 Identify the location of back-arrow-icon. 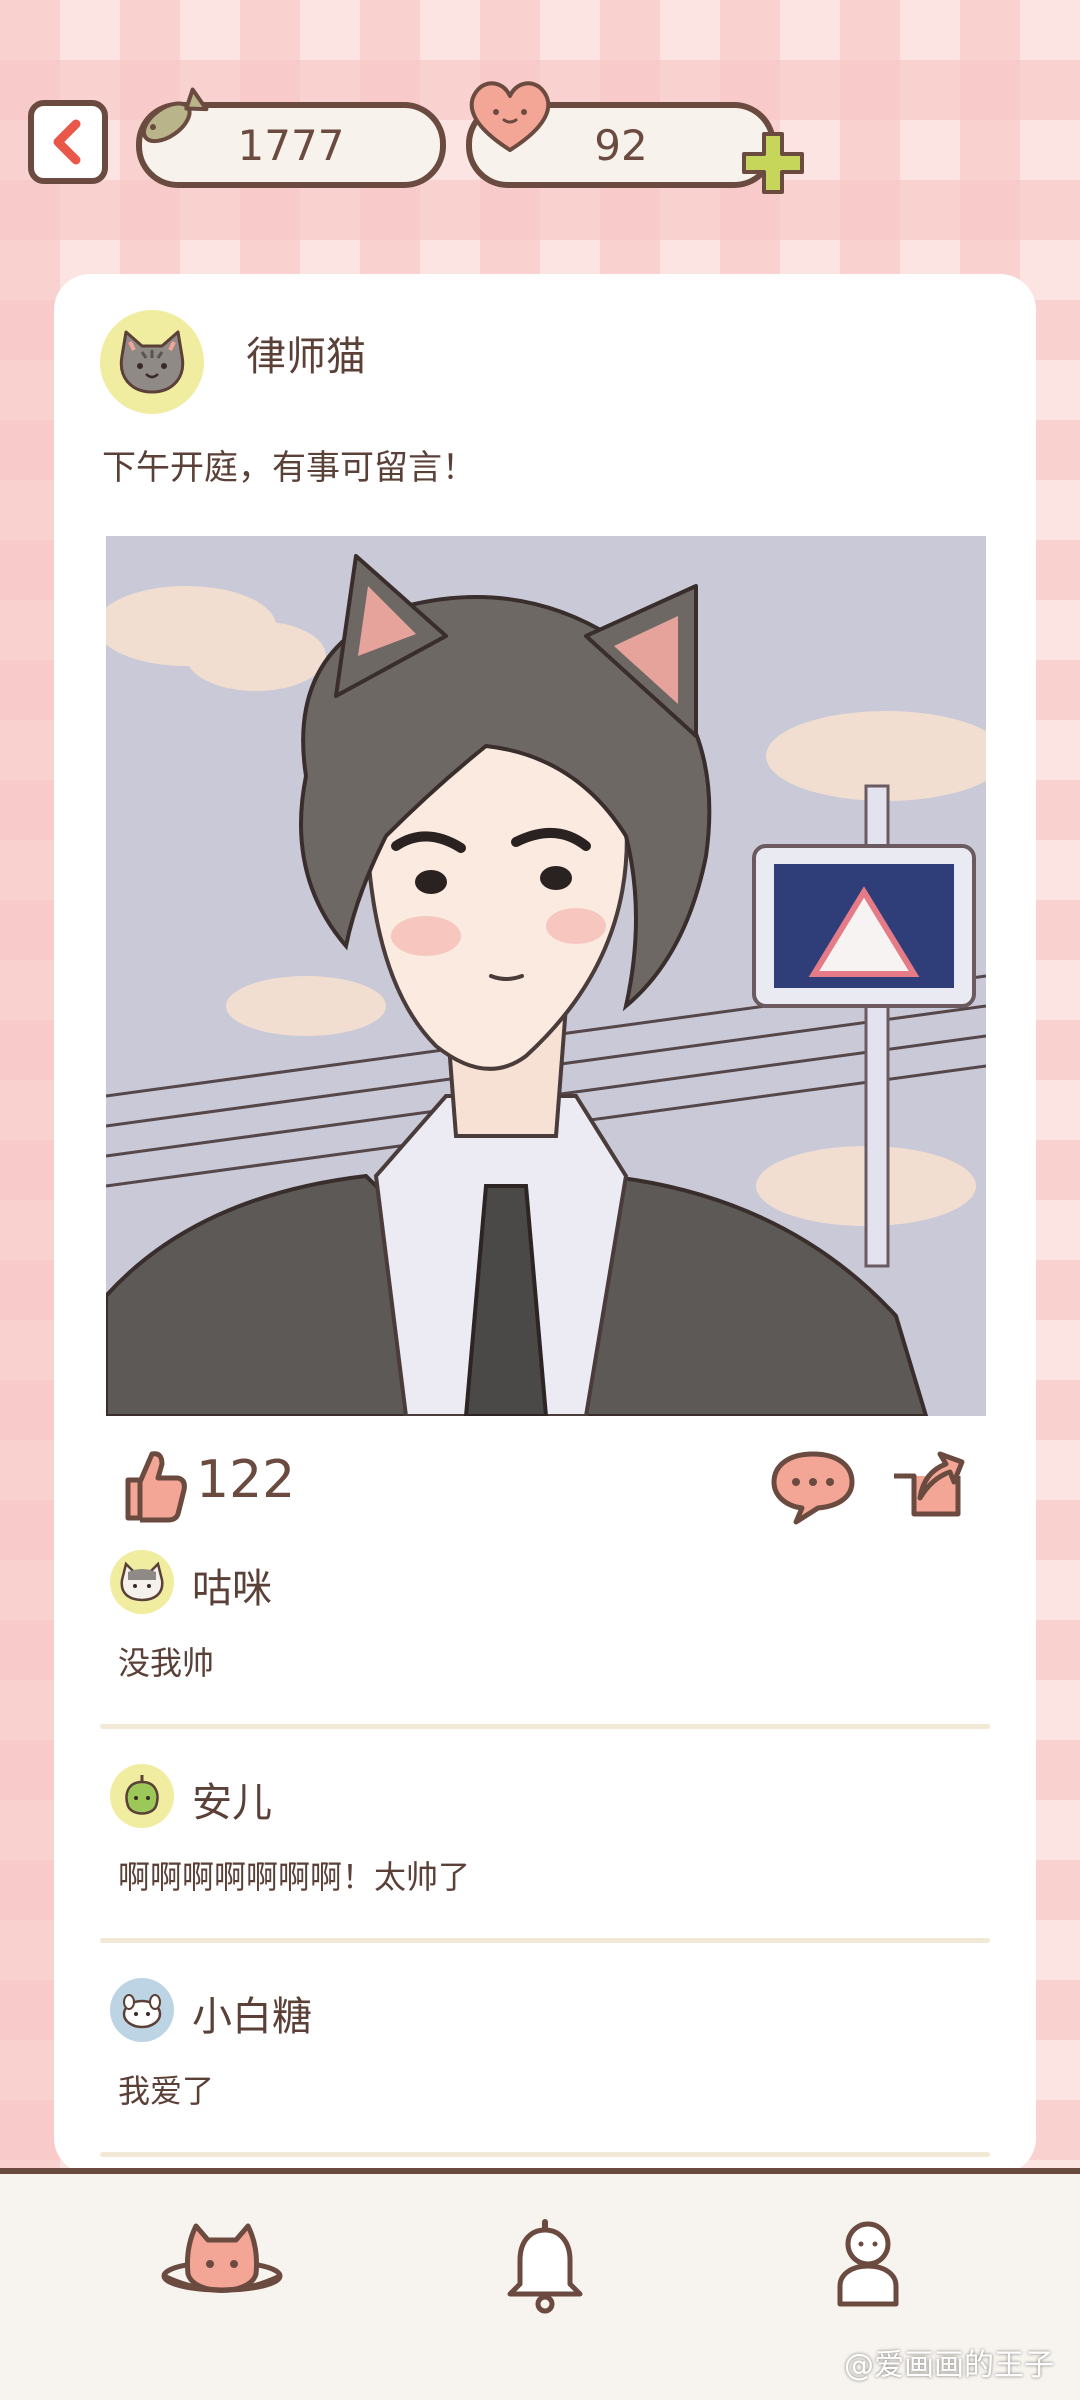
(67, 142).